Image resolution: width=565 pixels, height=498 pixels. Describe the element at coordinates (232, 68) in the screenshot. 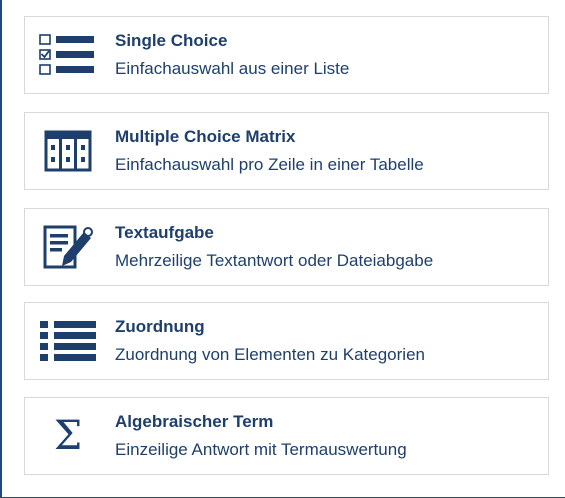

I see `item-description: Einfachauswahl aus einer Liste` at that location.